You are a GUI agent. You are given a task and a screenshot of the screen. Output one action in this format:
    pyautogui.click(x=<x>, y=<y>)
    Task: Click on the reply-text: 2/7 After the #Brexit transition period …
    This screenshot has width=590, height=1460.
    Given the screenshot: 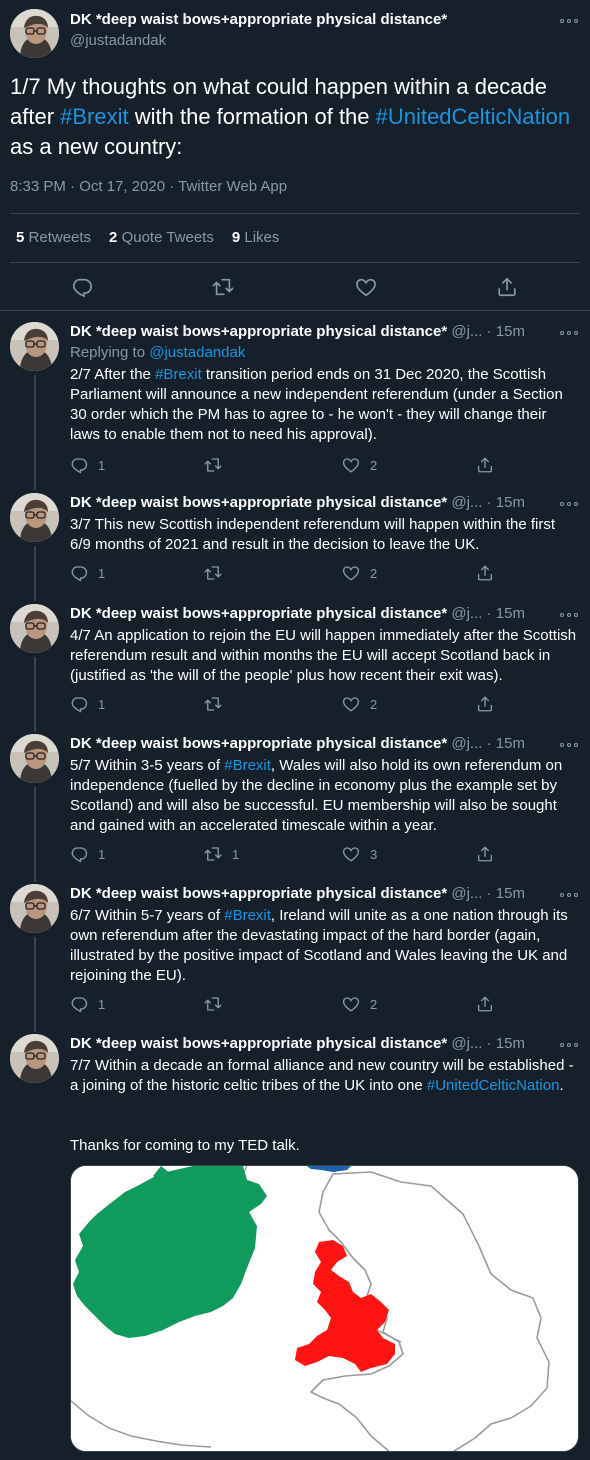 What is the action you would take?
    pyautogui.click(x=325, y=405)
    